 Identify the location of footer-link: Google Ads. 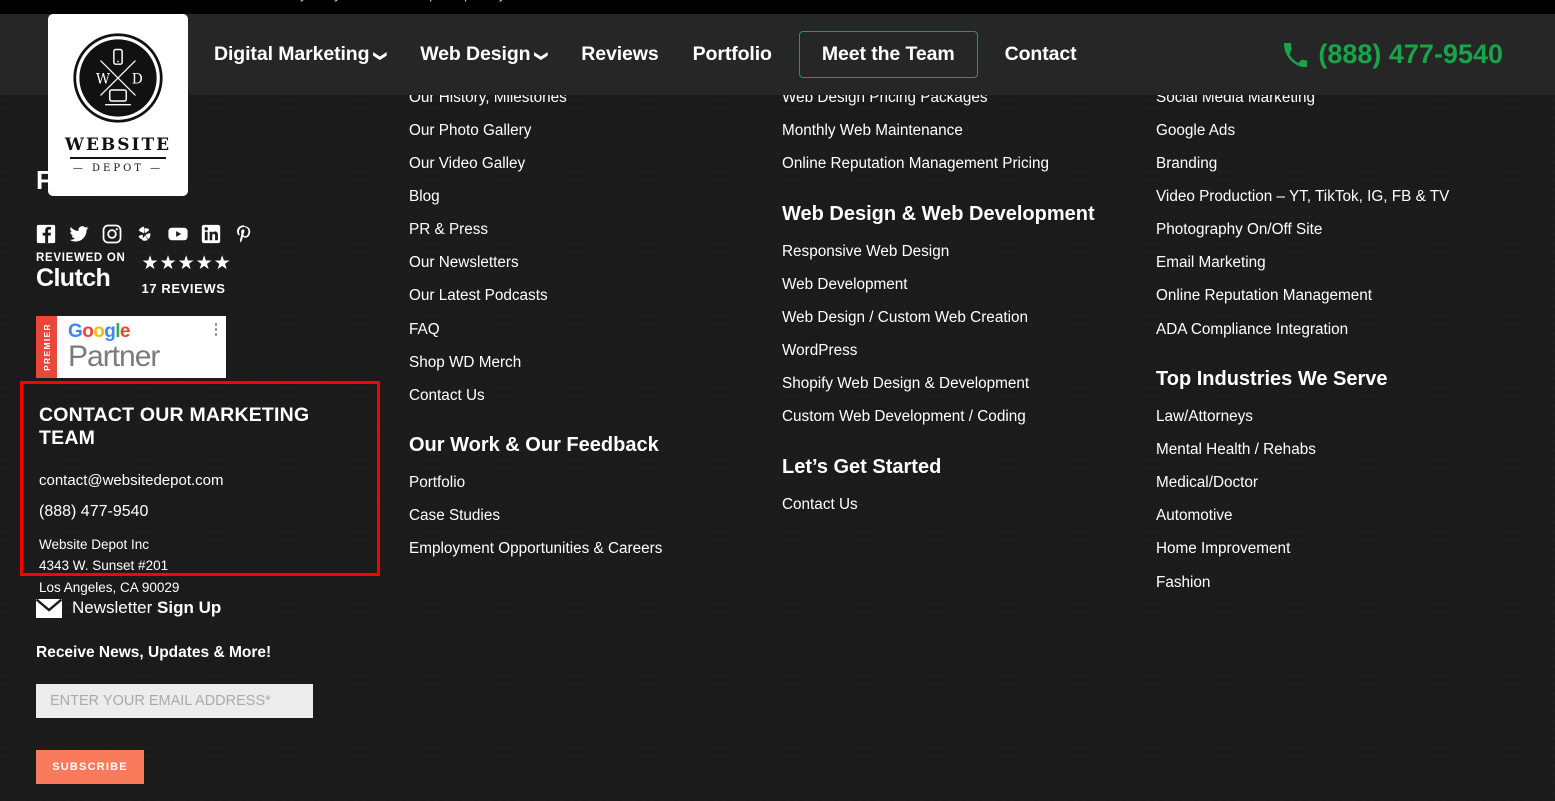
(1346, 131).